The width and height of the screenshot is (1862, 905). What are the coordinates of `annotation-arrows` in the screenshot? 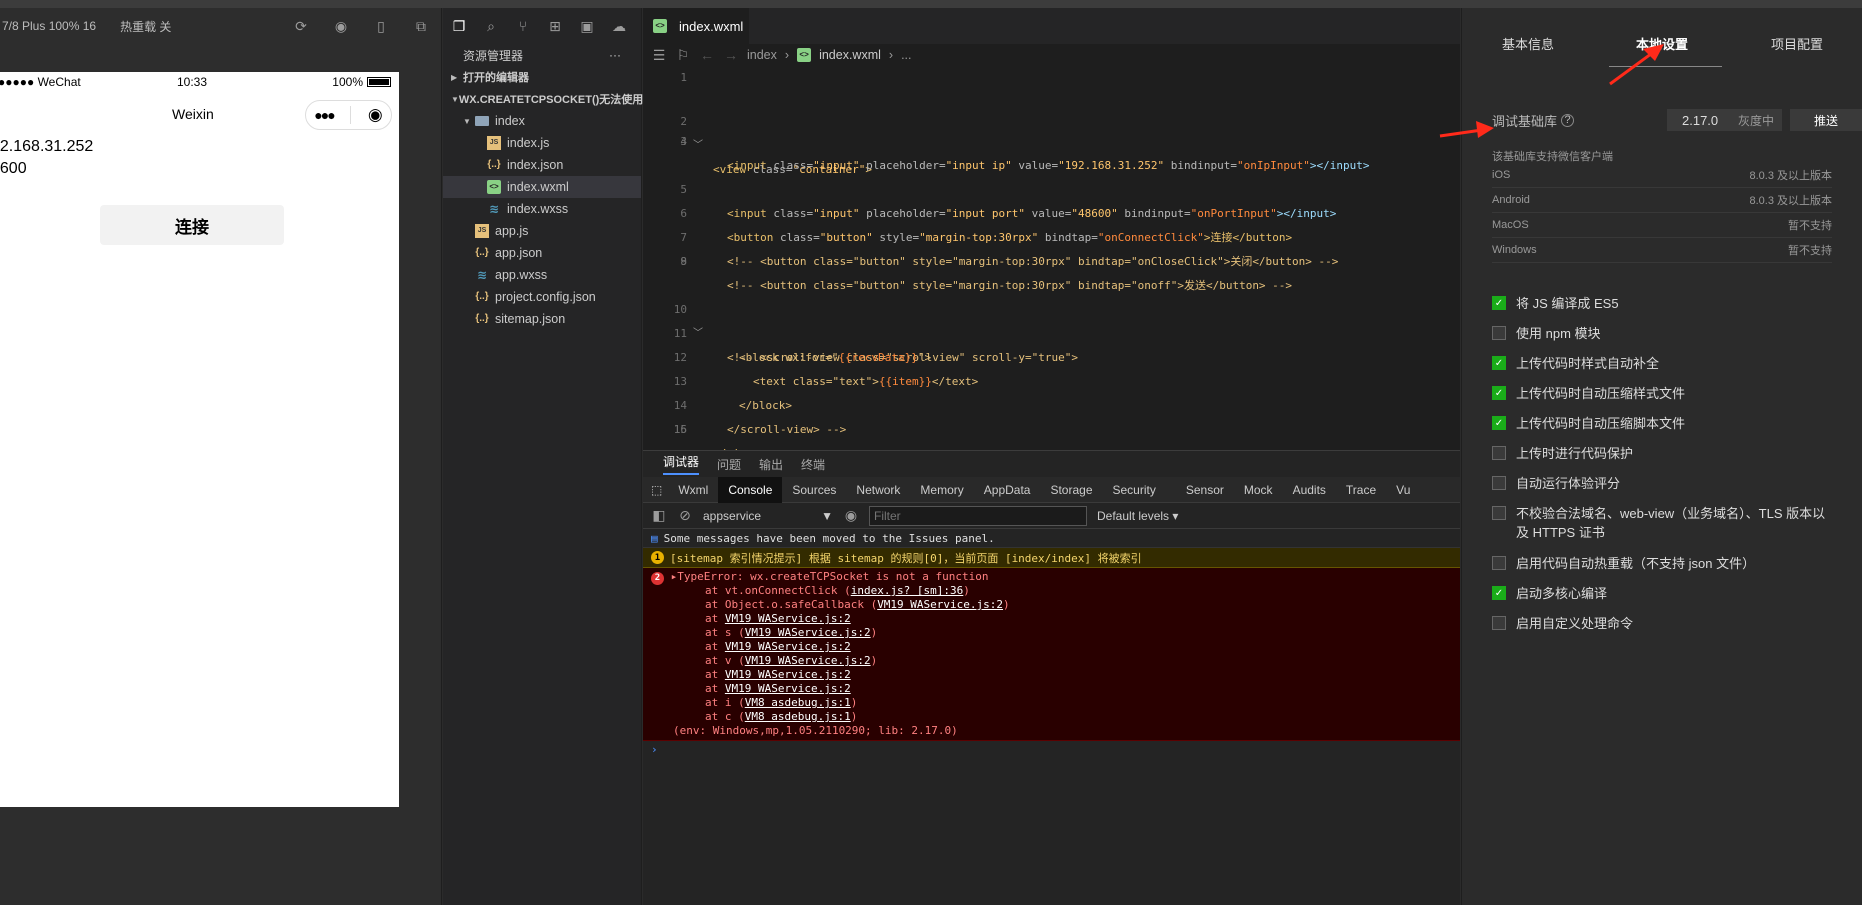 It's located at (1551, 91).